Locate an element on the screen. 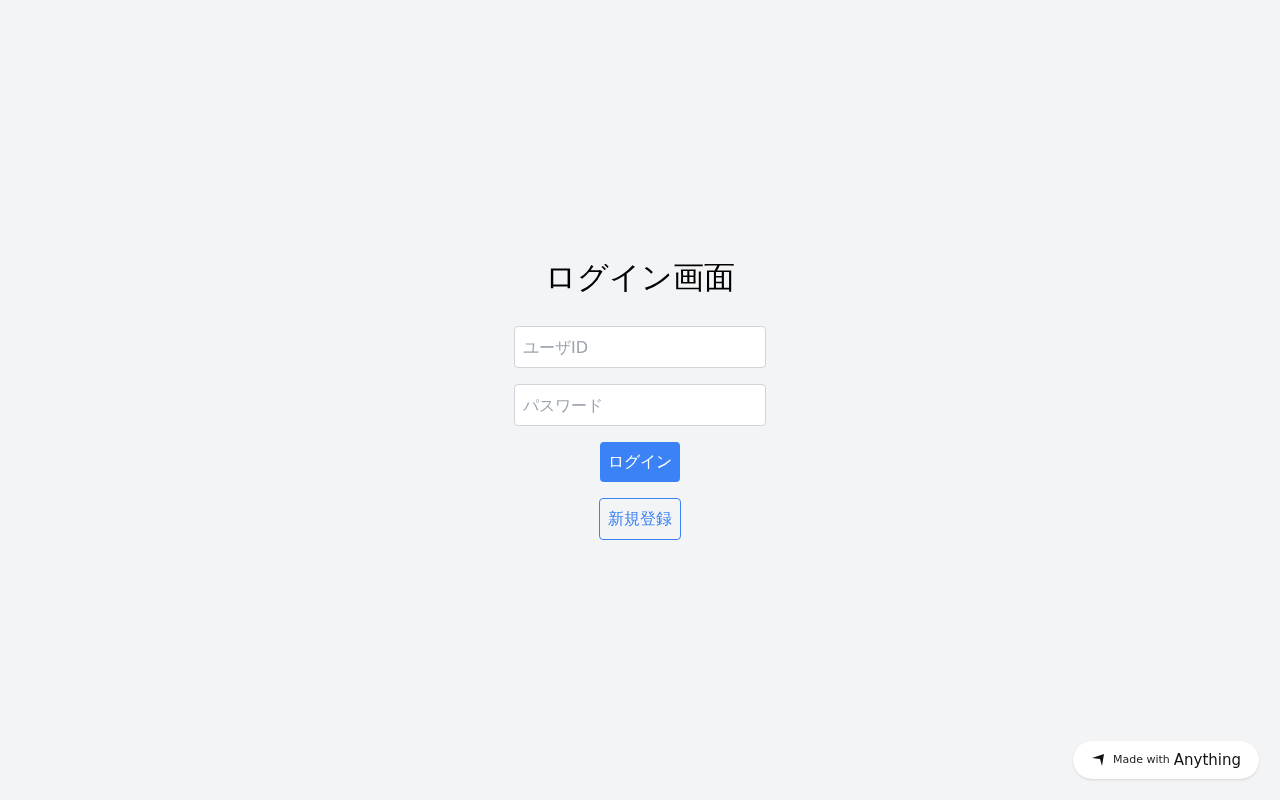 The width and height of the screenshot is (1280, 800). input-field: パスワード is located at coordinates (640, 405).